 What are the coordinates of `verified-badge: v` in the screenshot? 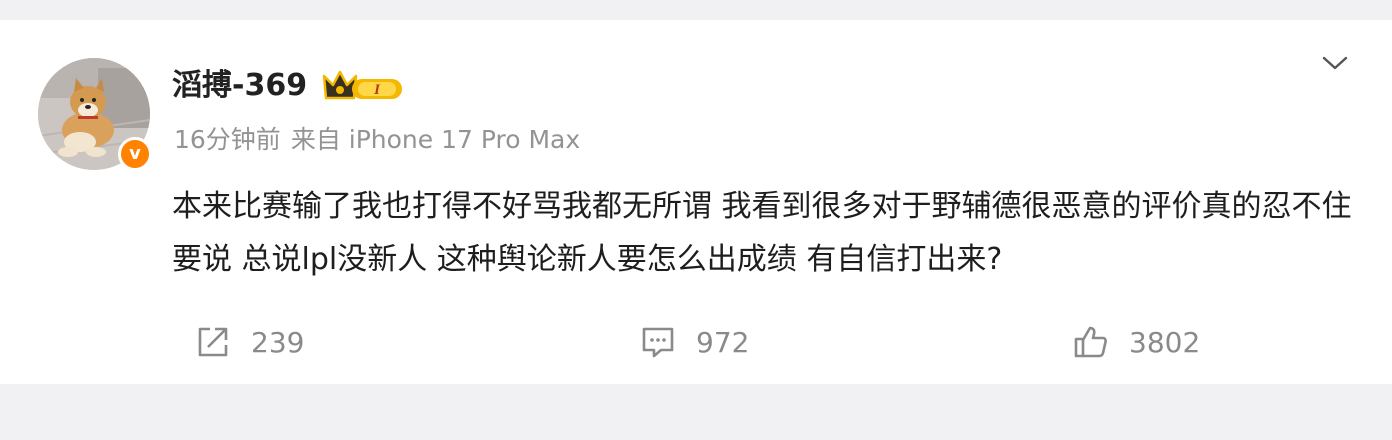 It's located at (135, 154).